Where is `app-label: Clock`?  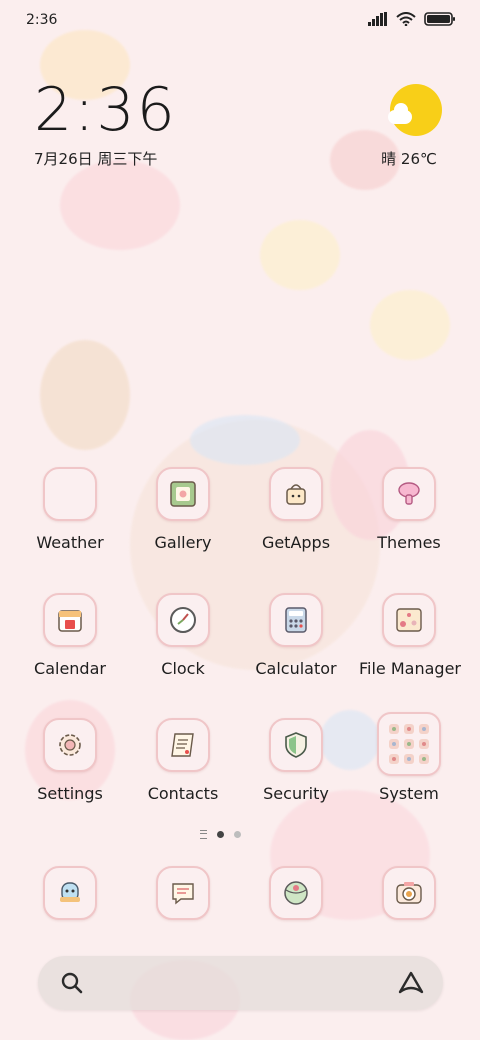
app-label: Clock is located at coordinates (183, 668).